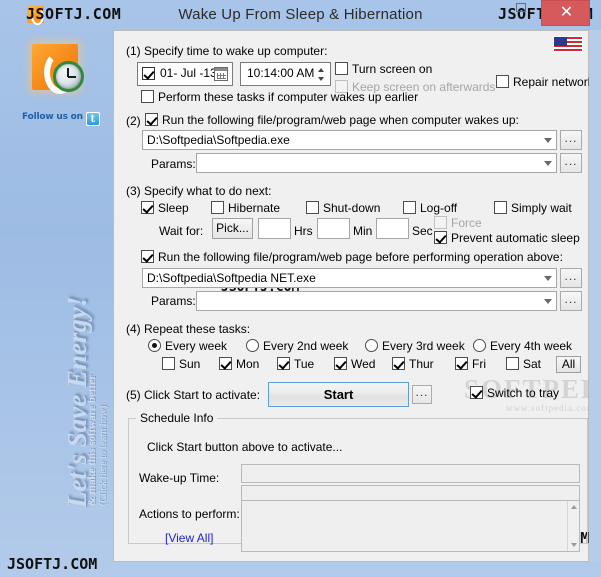  I want to click on repair-network-label: Repair network, so click(553, 82).